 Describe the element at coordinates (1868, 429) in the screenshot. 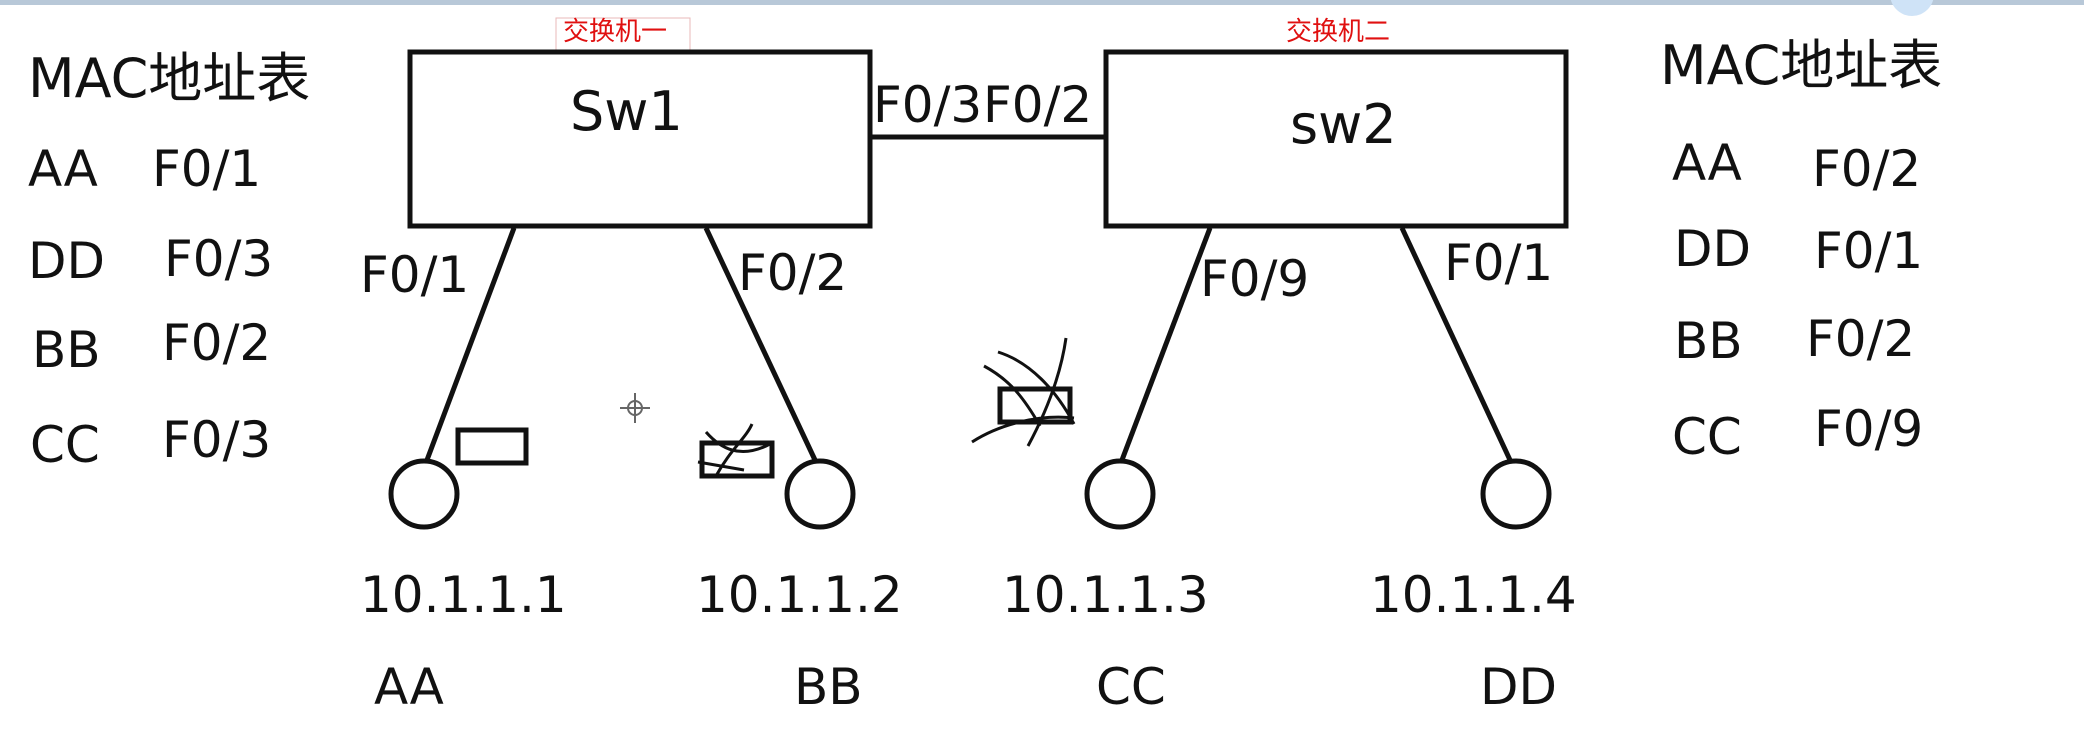

I see `mac-table-right-port-4: F0/9` at that location.